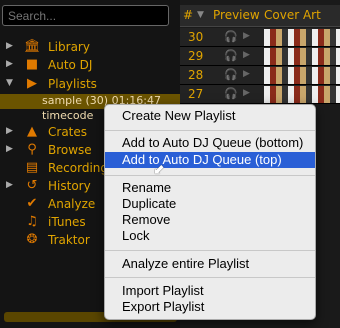  I want to click on menu-item-create-new-playlist: Create New Playlist, so click(210, 116).